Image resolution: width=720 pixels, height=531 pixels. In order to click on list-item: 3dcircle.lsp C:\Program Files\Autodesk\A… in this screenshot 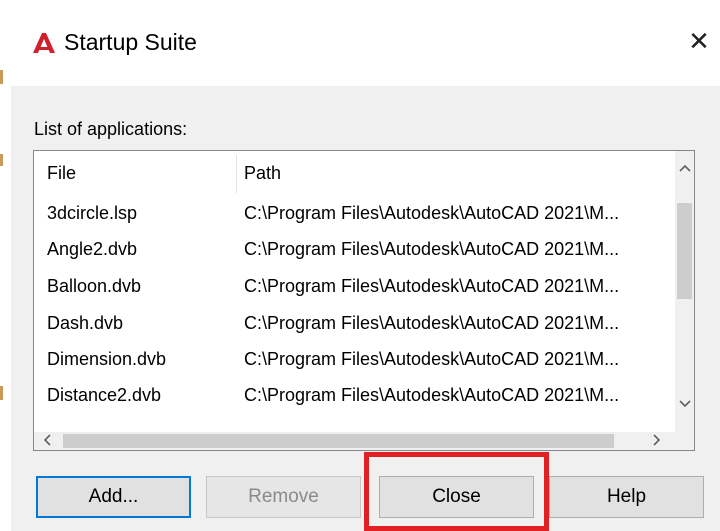, I will do `click(354, 213)`.